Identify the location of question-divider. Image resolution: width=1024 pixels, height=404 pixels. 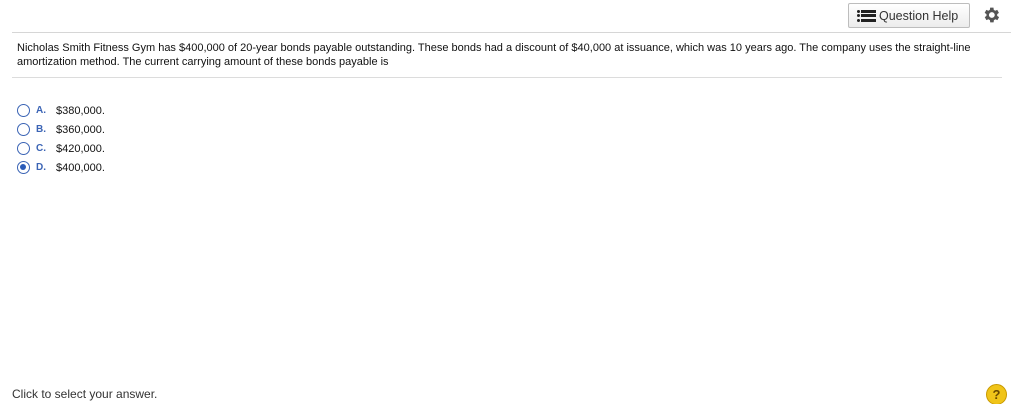
(507, 77).